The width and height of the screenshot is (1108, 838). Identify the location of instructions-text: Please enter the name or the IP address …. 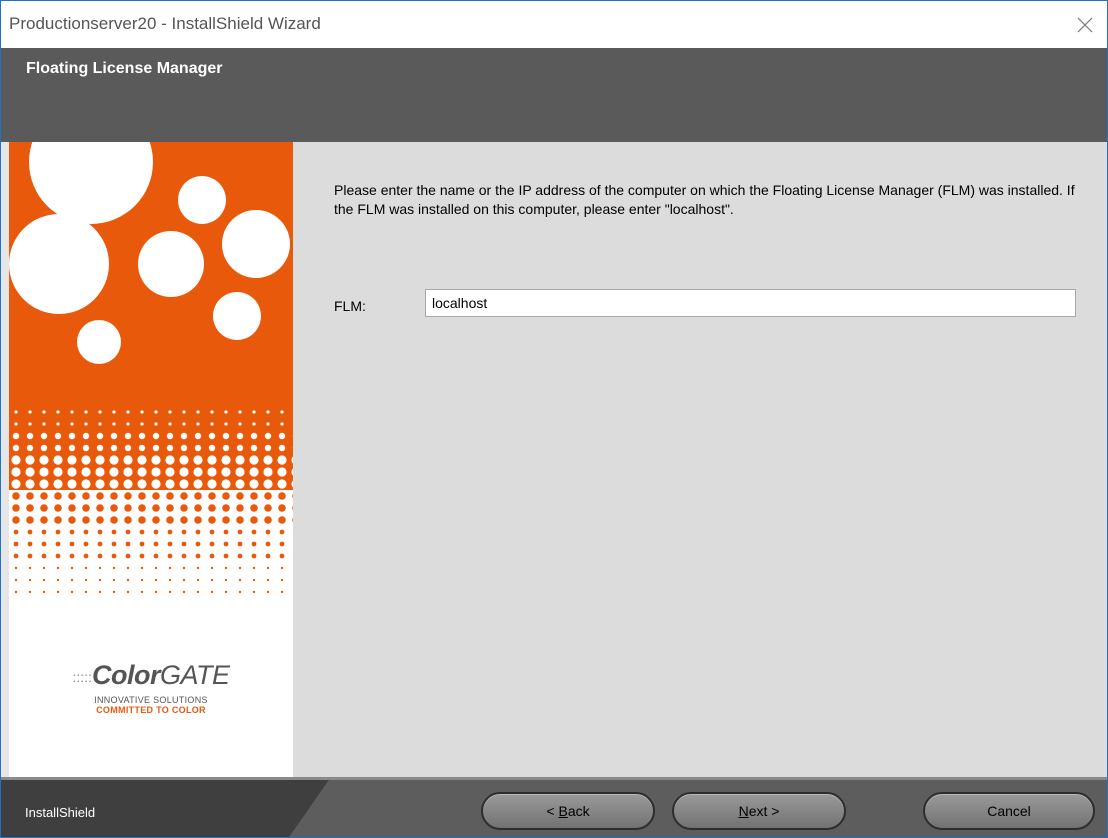
(704, 199).